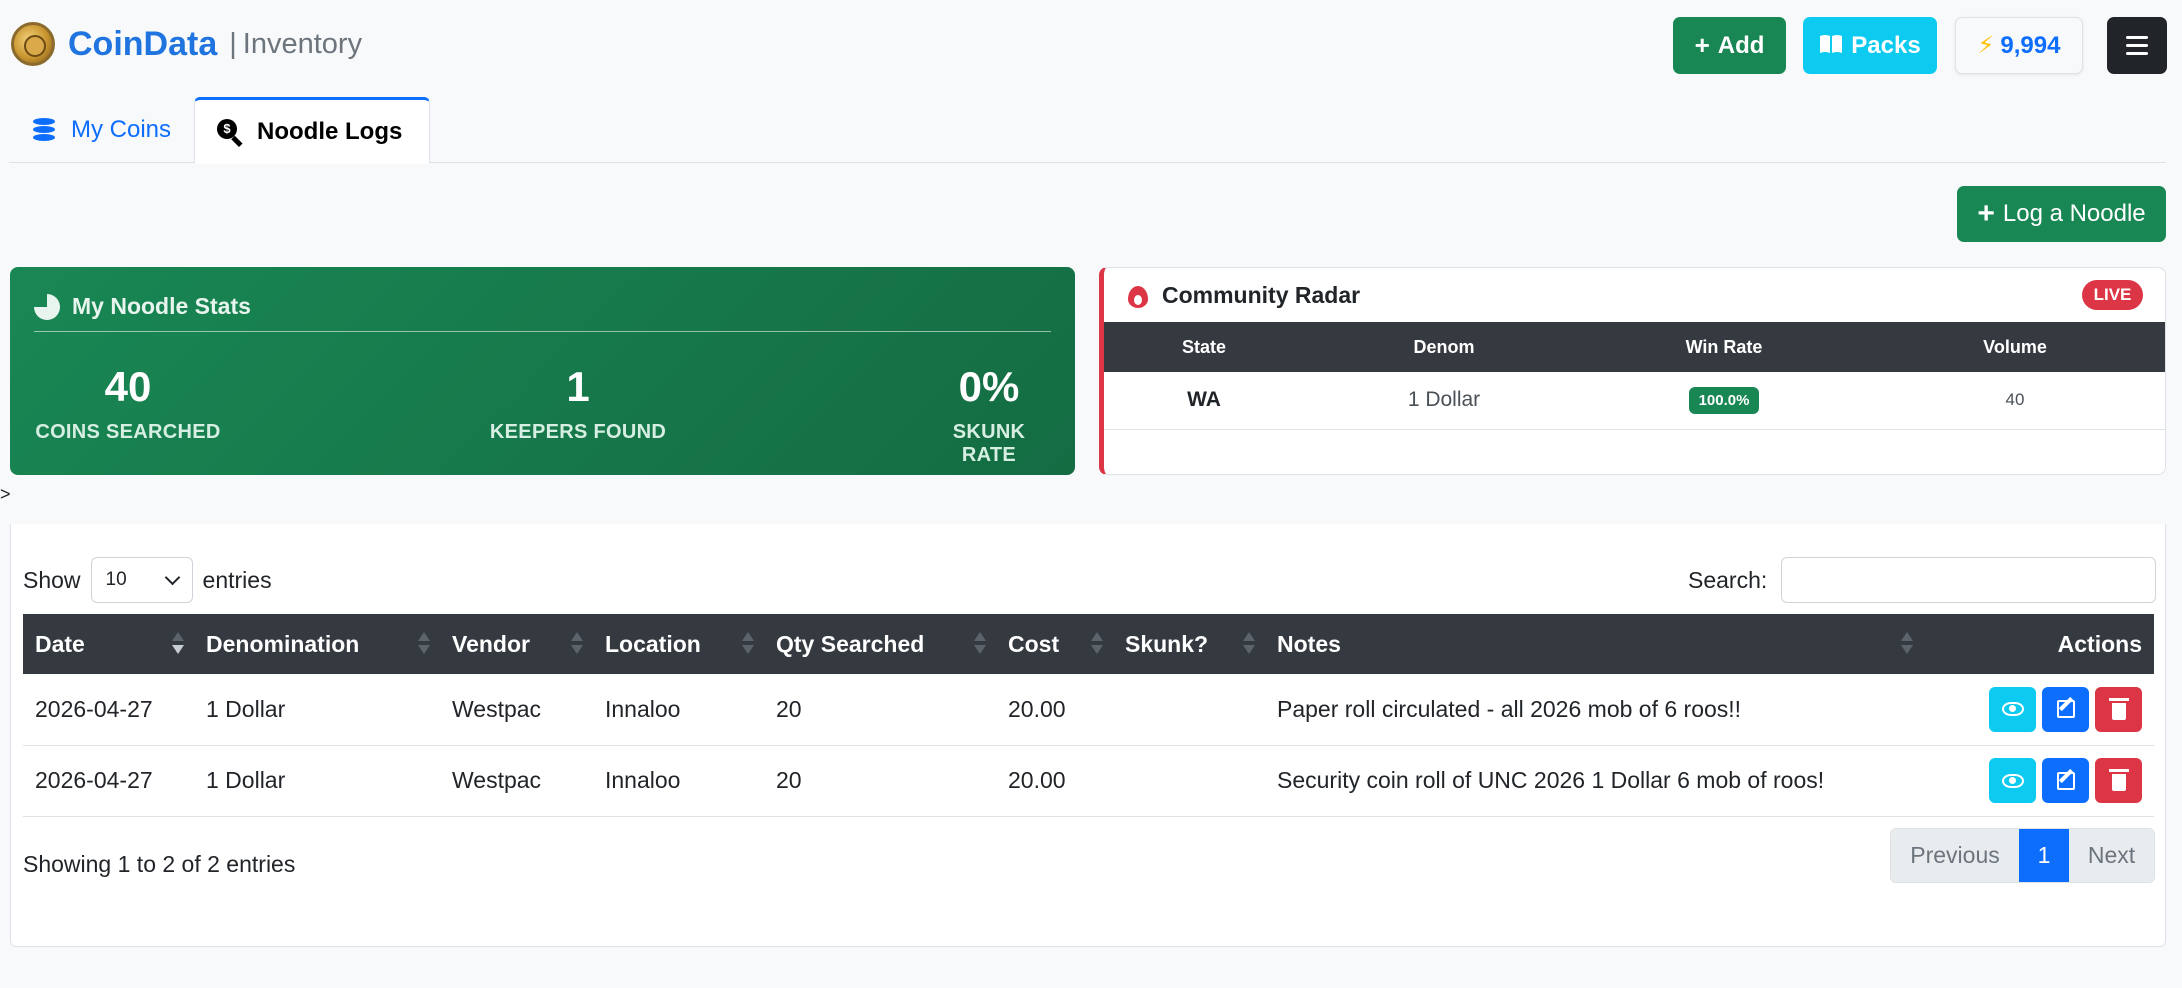  I want to click on top-bar: CoinData | Inventory + Add Packs ⚡ 9,994, so click(1091, 46).